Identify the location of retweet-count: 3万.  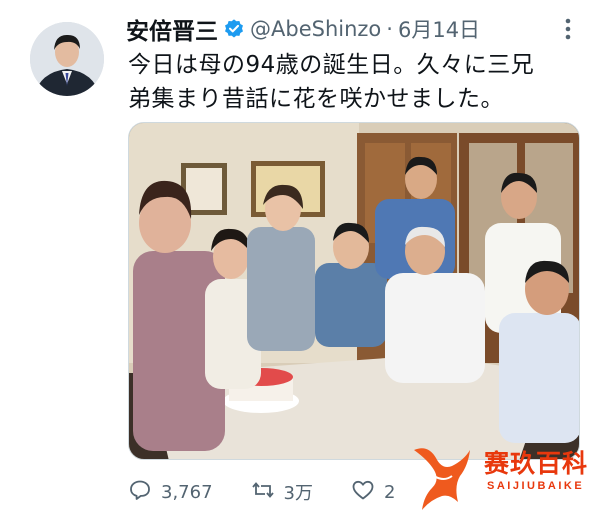
(298, 493).